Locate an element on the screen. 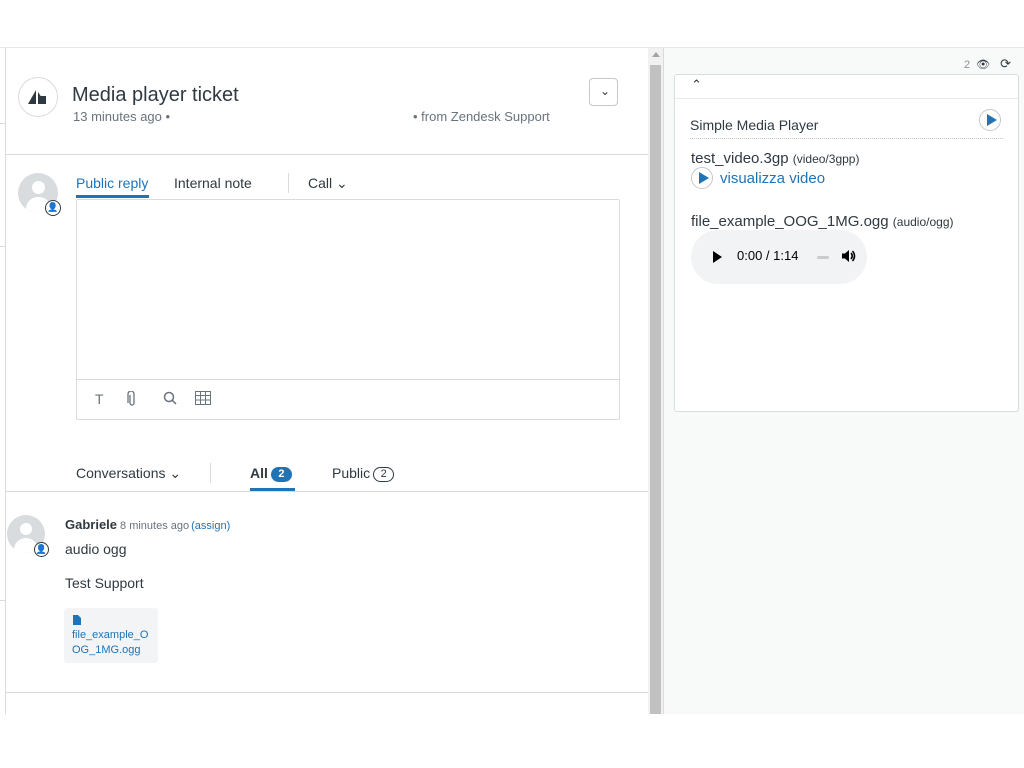 This screenshot has width=1024, height=768. sidebar-toolbar: 2 👁 ⟳ is located at coordinates (987, 64).